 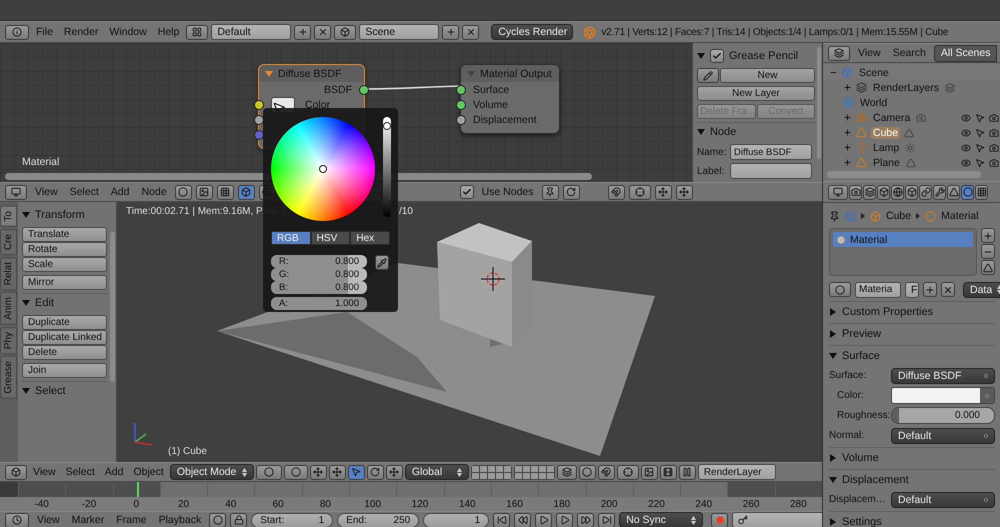 I want to click on tree-item: Camera, so click(x=891, y=118).